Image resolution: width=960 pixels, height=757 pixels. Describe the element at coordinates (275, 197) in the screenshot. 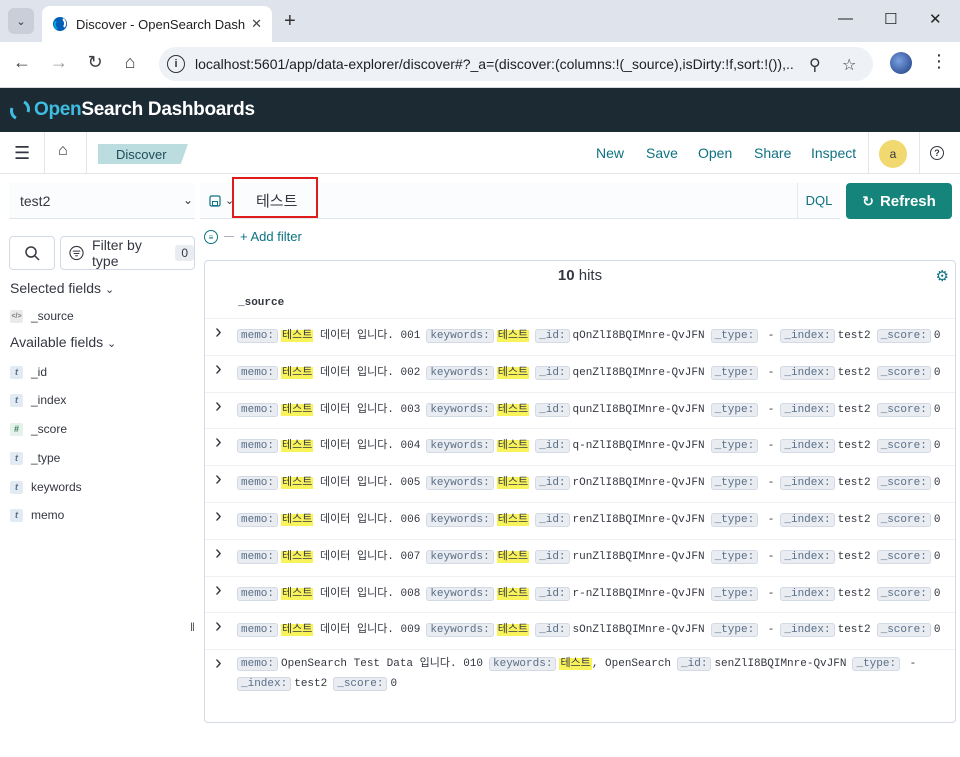

I see `annotation-highlight-box` at that location.